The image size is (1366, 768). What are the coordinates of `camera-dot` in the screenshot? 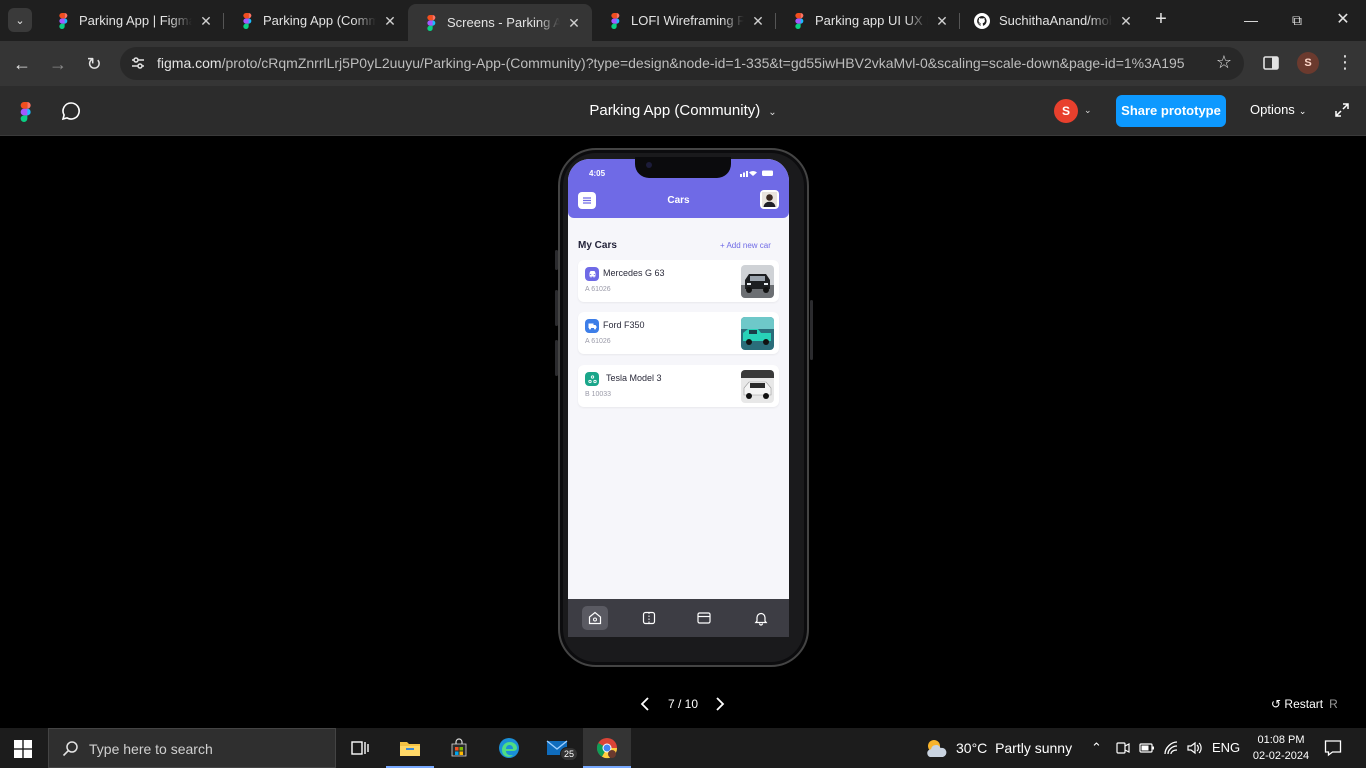 It's located at (649, 165).